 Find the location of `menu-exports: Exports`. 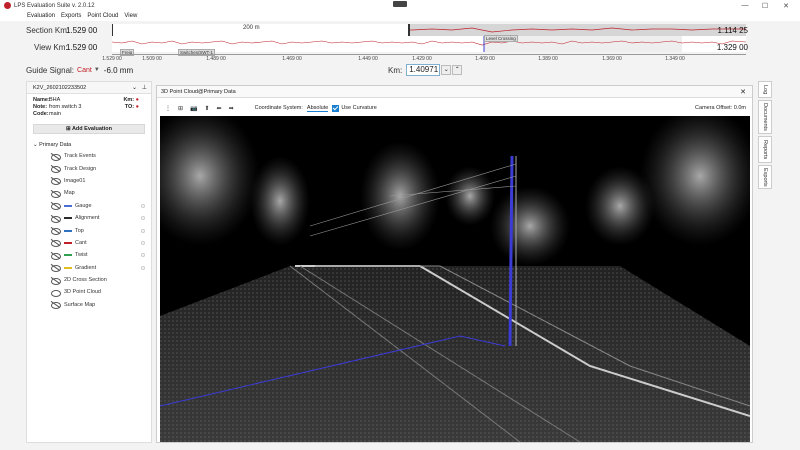

menu-exports: Exports is located at coordinates (71, 16).